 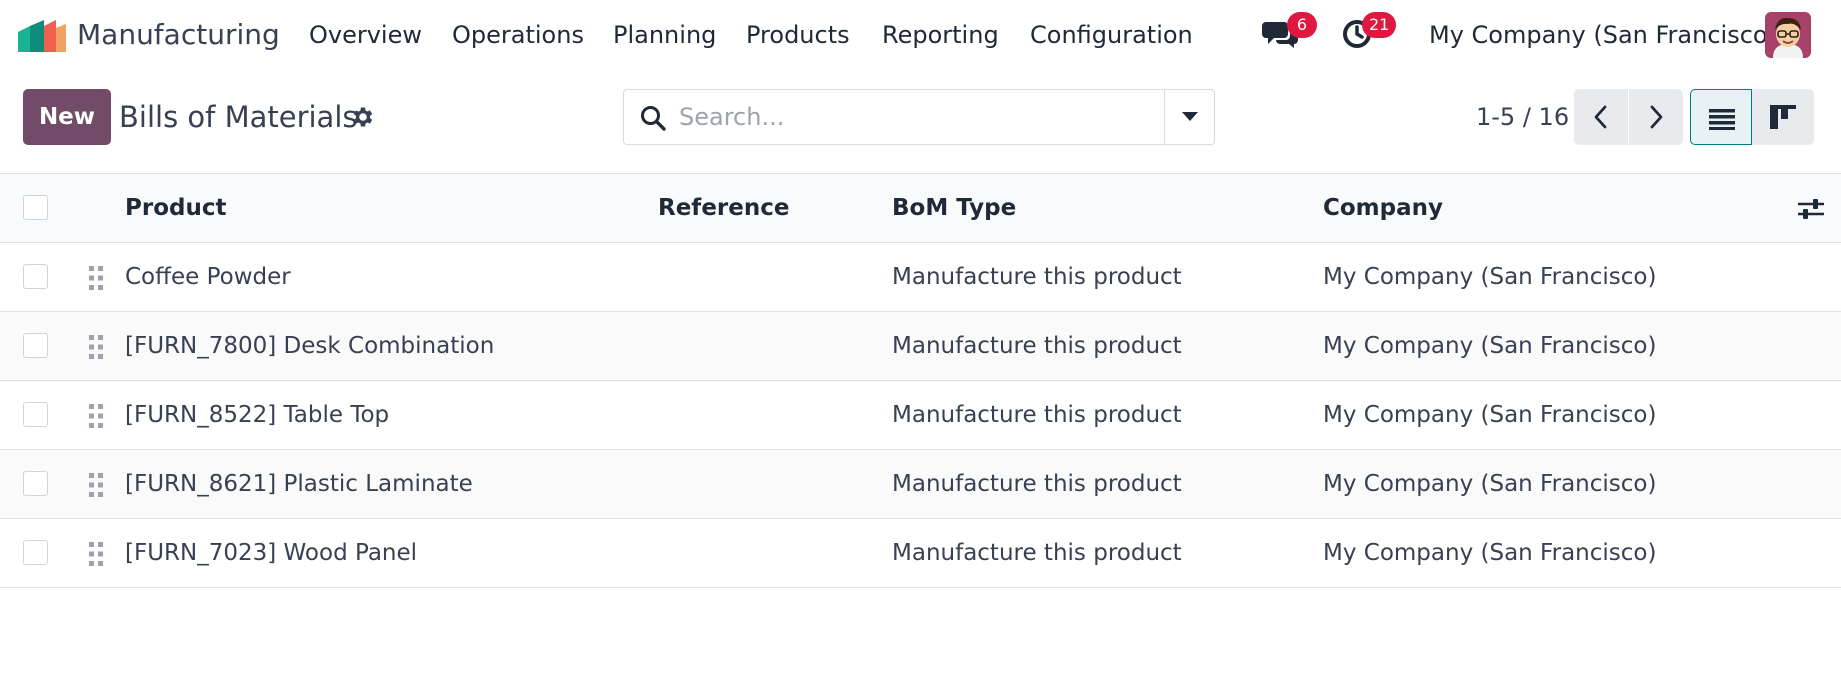 What do you see at coordinates (798, 35) in the screenshot?
I see `menu-products: Products` at bounding box center [798, 35].